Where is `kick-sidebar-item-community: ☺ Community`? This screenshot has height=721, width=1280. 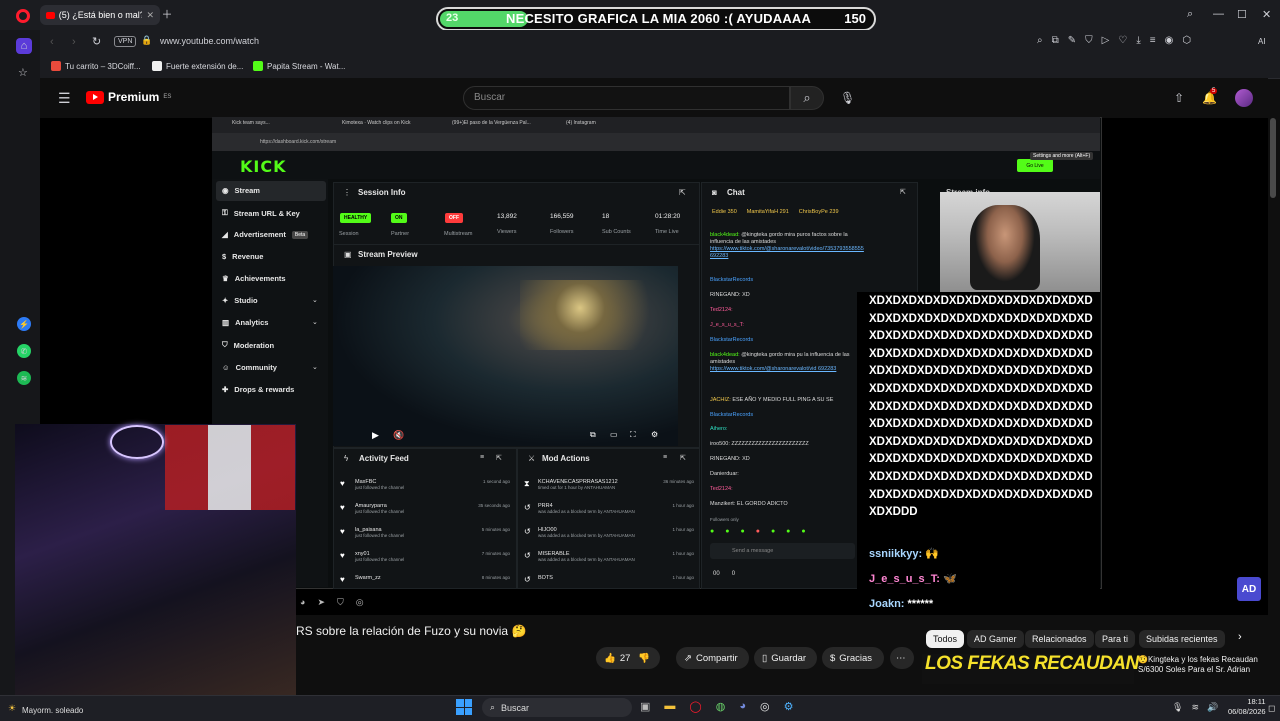 kick-sidebar-item-community: ☺ Community is located at coordinates (249, 367).